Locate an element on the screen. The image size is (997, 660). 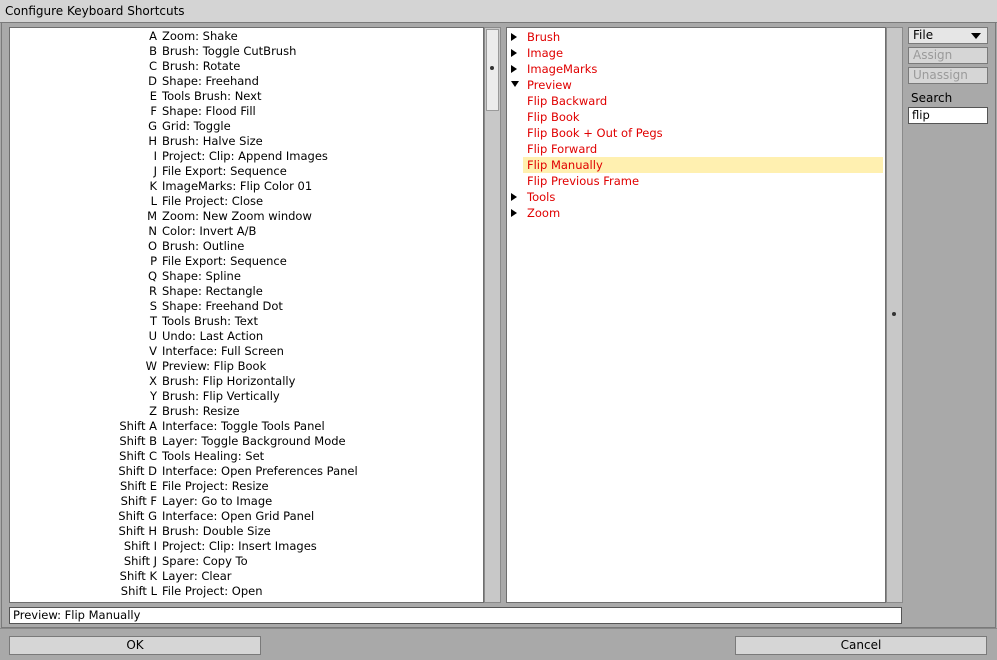
tree-label: Flip Manually is located at coordinates (565, 165).